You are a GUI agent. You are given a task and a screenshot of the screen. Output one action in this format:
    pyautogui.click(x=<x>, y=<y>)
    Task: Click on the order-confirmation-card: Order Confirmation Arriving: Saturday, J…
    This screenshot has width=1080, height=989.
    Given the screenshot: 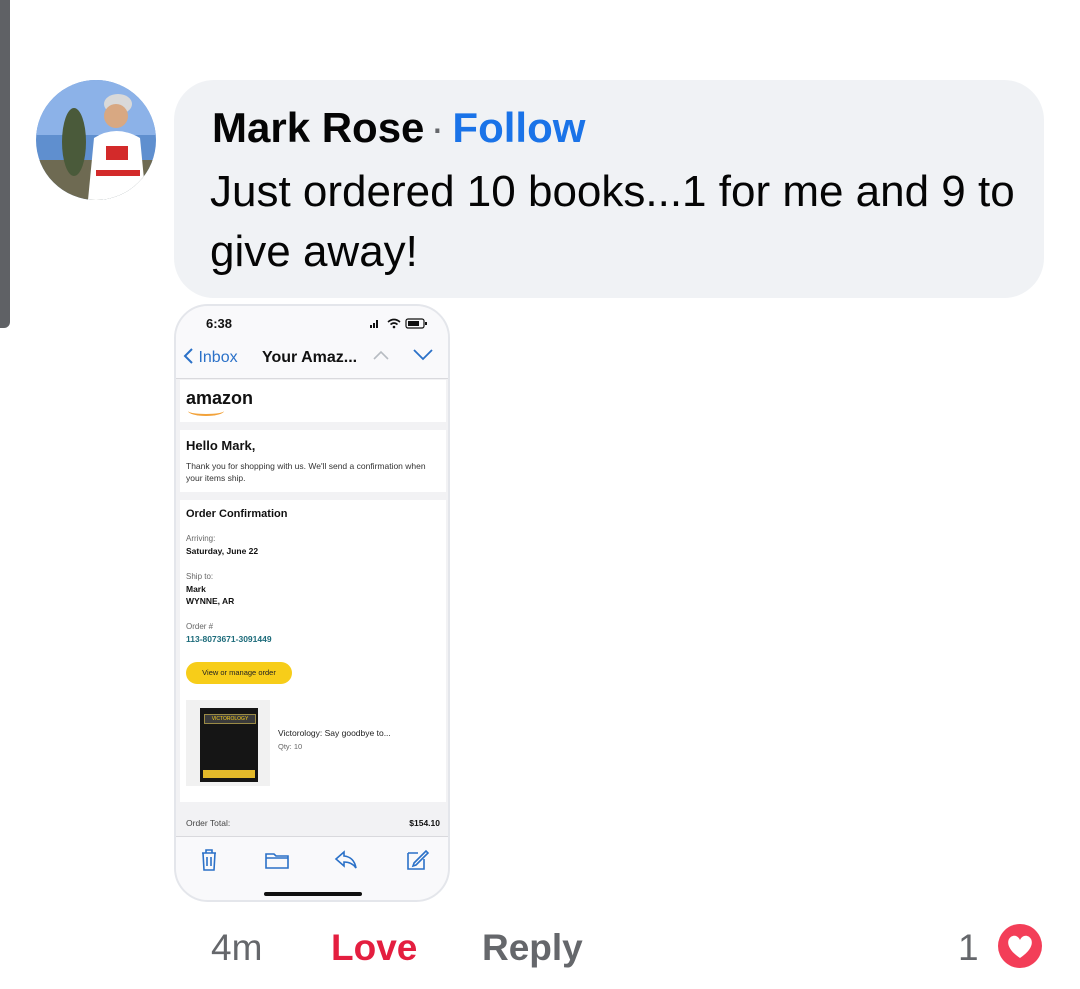 What is the action you would take?
    pyautogui.click(x=313, y=651)
    